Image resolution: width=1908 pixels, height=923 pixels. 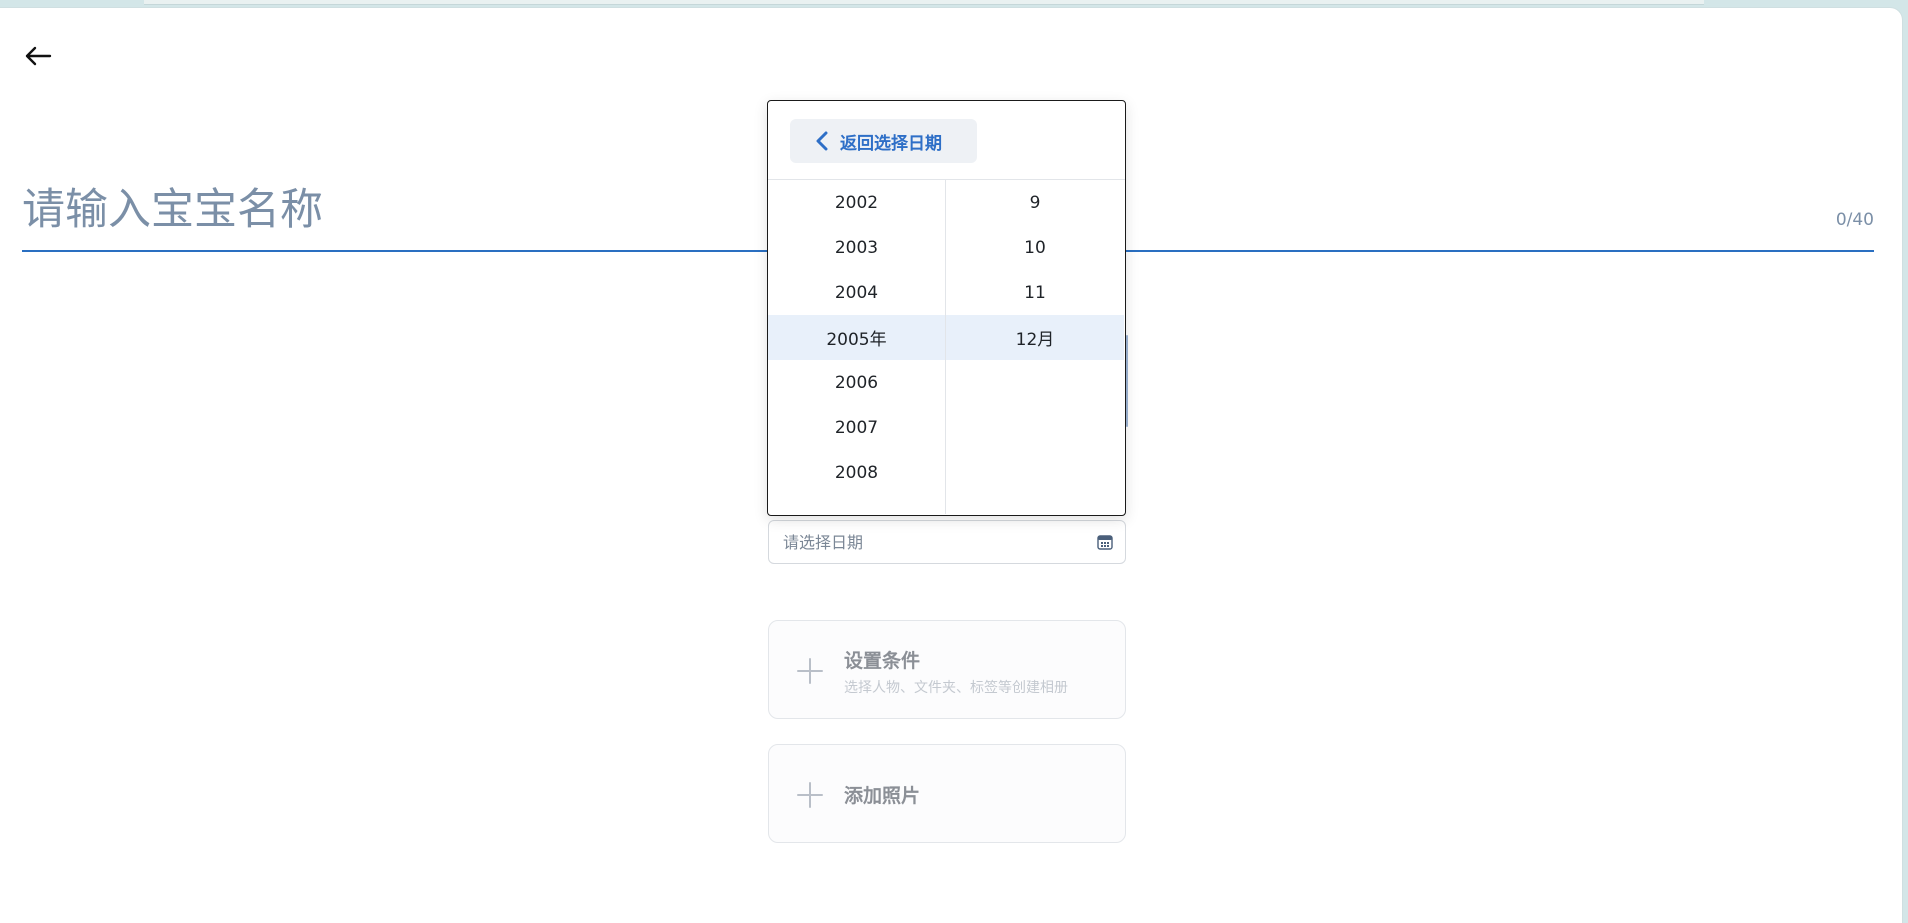 I want to click on picker-header: 返回选择日期, so click(x=946, y=140).